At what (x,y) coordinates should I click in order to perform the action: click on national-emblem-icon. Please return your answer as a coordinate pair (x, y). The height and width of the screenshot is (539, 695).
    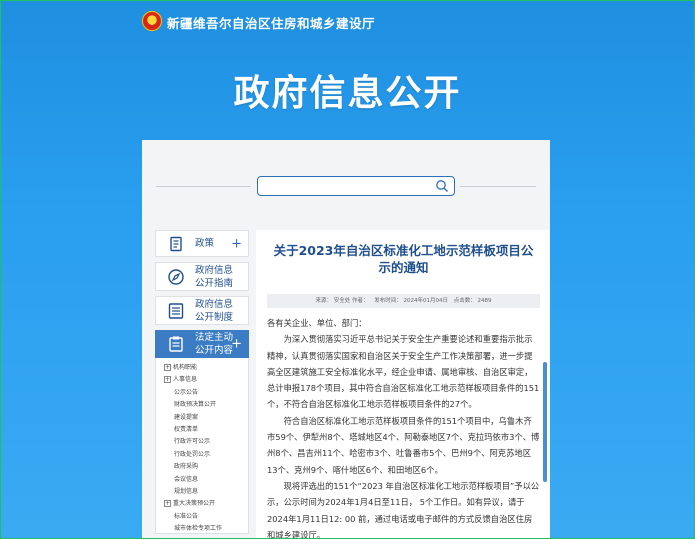
    Looking at the image, I should click on (152, 21).